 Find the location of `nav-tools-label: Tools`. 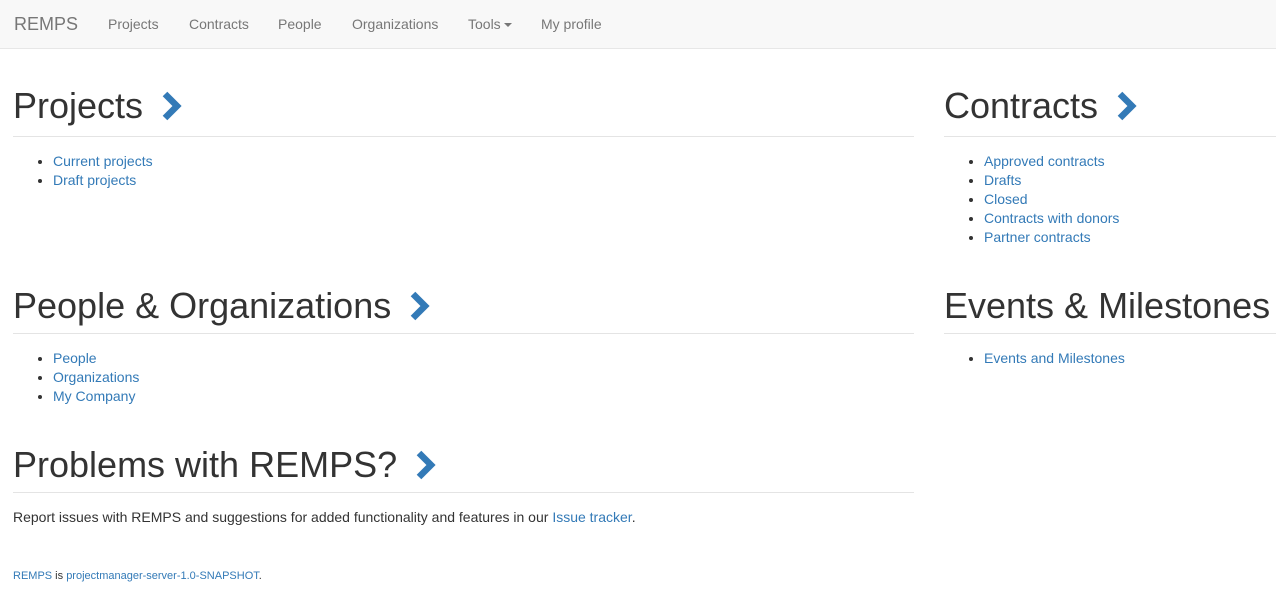

nav-tools-label: Tools is located at coordinates (484, 24).